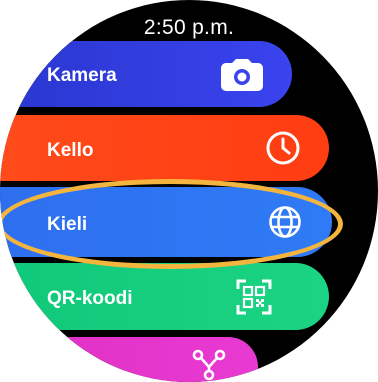 Image resolution: width=378 pixels, height=382 pixels. What do you see at coordinates (129, 359) in the screenshot?
I see `app-tile-share` at bounding box center [129, 359].